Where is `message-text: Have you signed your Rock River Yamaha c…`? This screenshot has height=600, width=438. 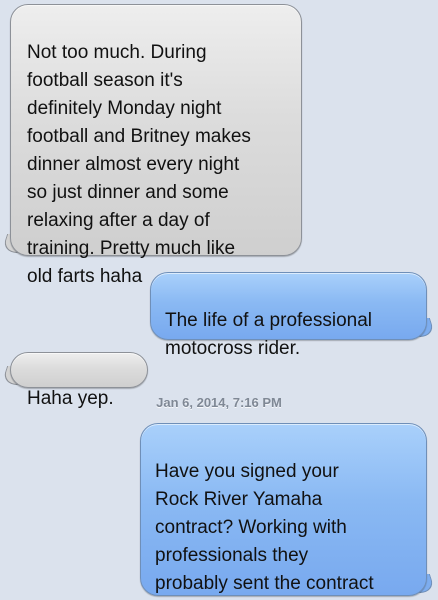
message-text: Have you signed your Rock River Yamaha c… is located at coordinates (264, 527).